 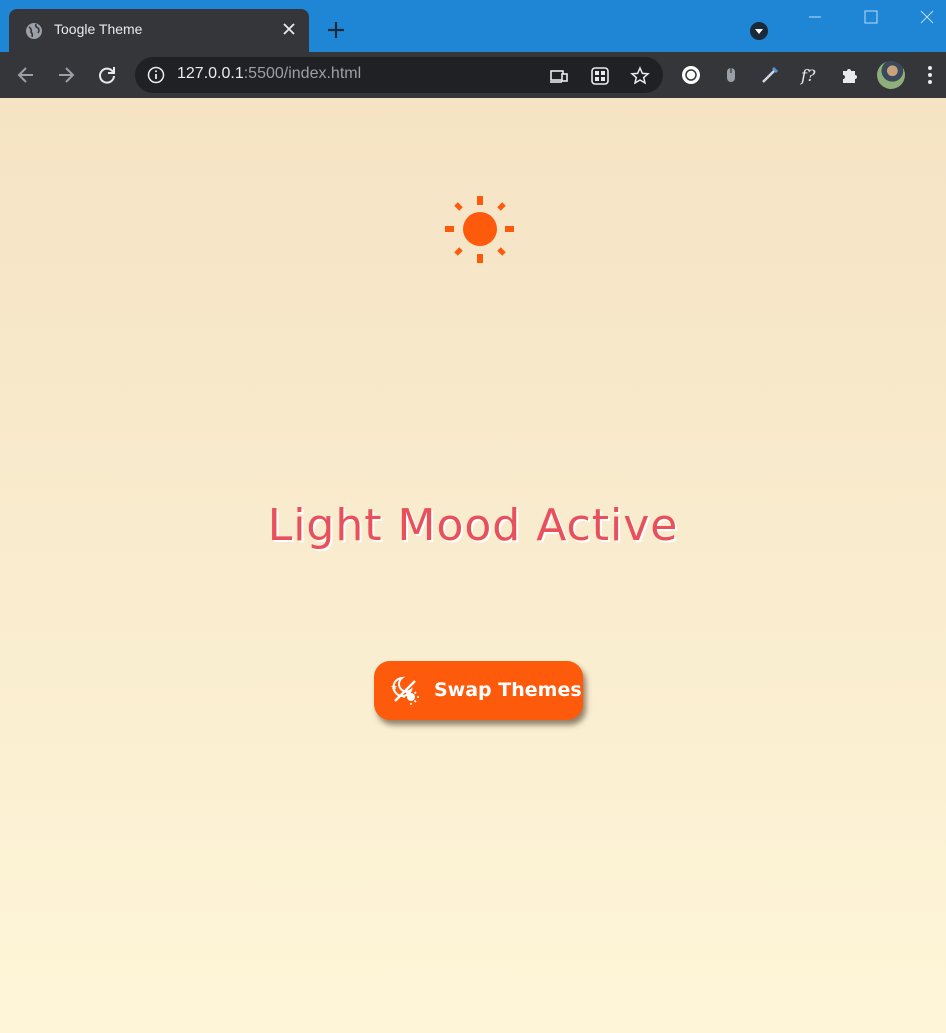 I want to click on cast-icon, so click(x=559, y=76).